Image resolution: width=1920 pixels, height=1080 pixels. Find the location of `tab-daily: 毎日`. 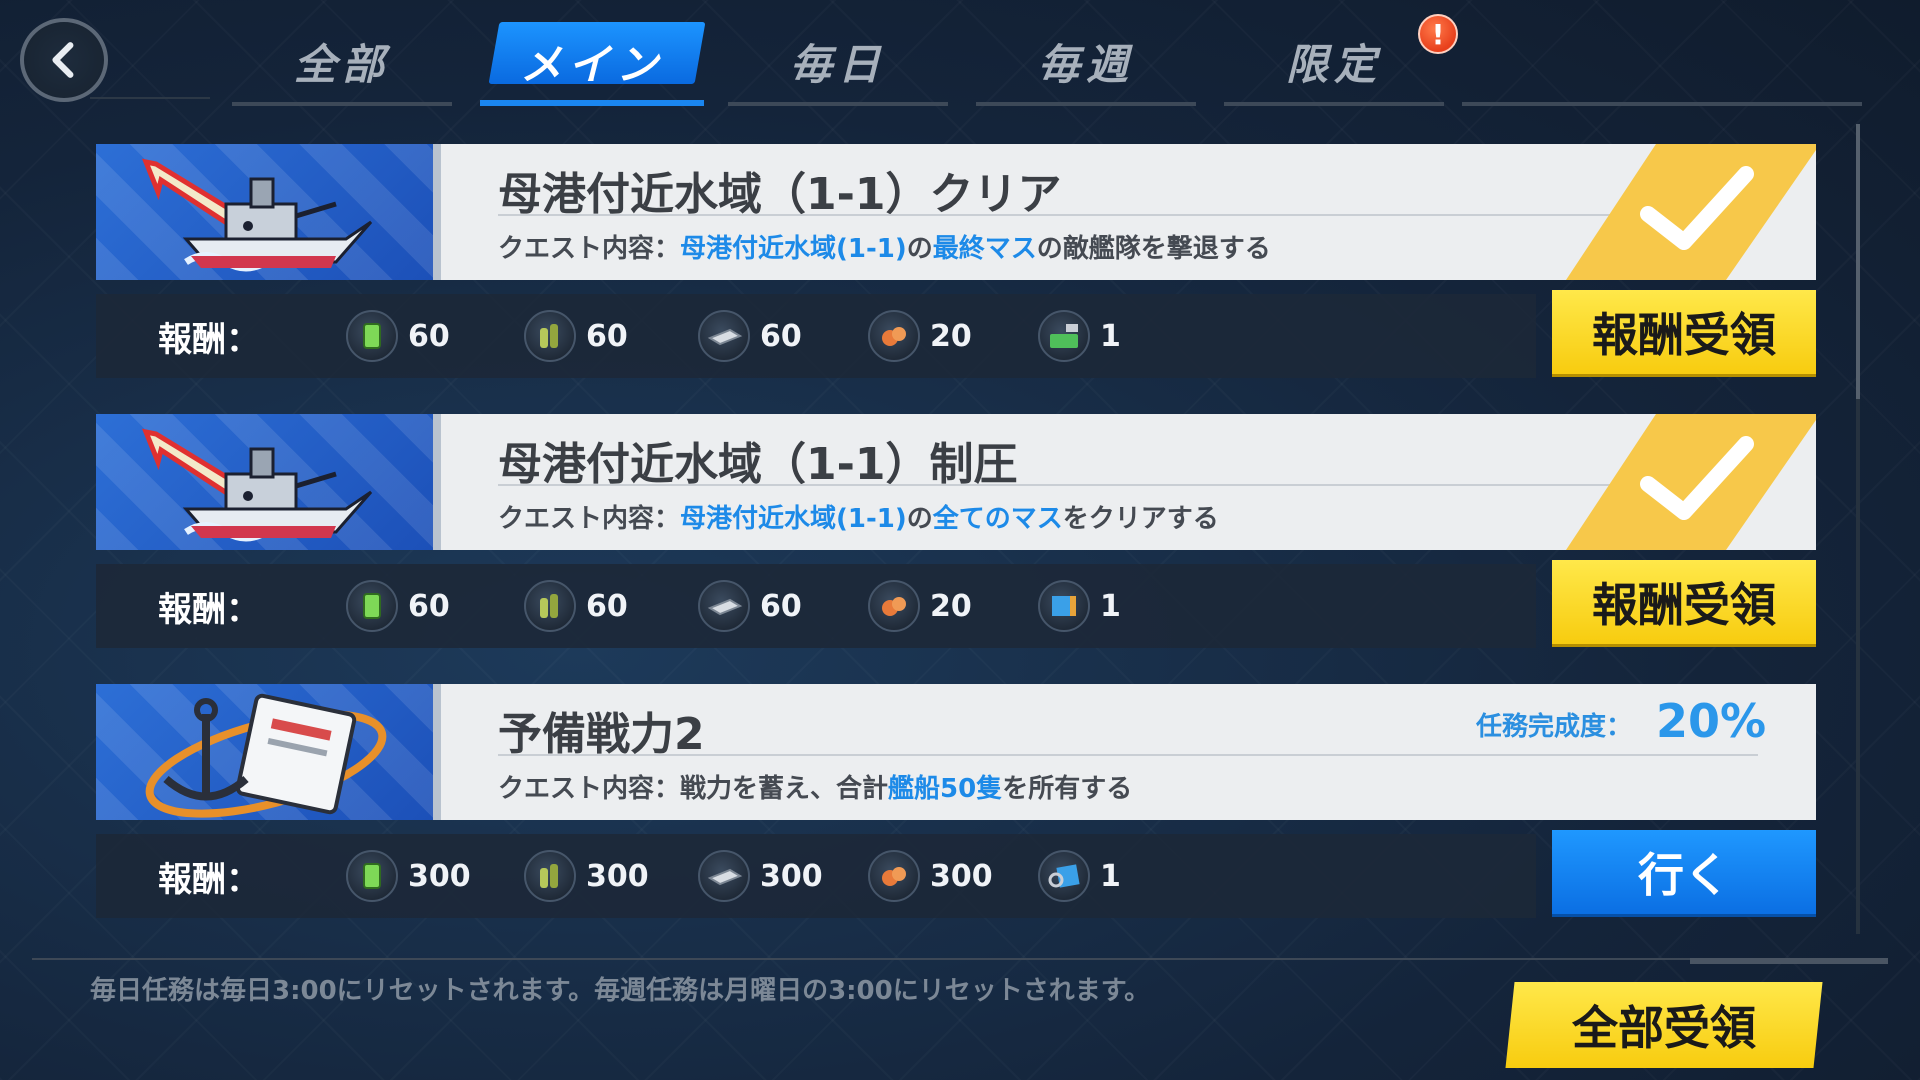

tab-daily: 毎日 is located at coordinates (838, 61).